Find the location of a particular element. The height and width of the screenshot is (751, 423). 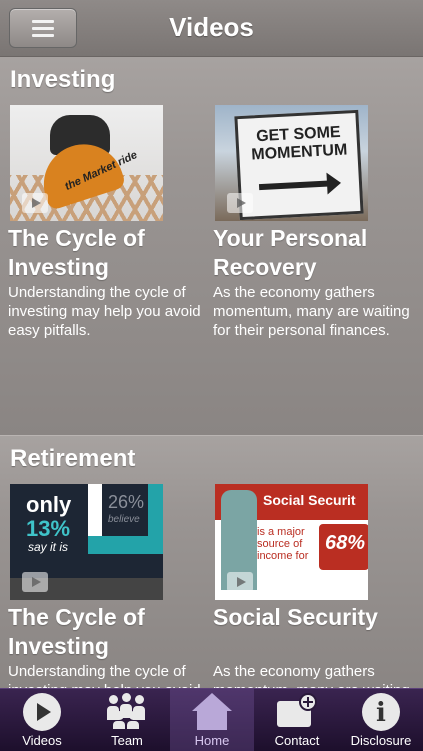

video-thumbnail: GET SOME MOMENTUM is located at coordinates (291, 163).